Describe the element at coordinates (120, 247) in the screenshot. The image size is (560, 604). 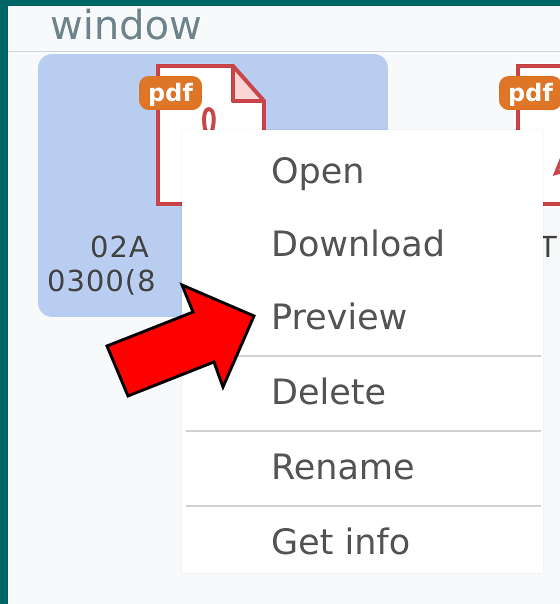
I see `file-name: 02A` at that location.